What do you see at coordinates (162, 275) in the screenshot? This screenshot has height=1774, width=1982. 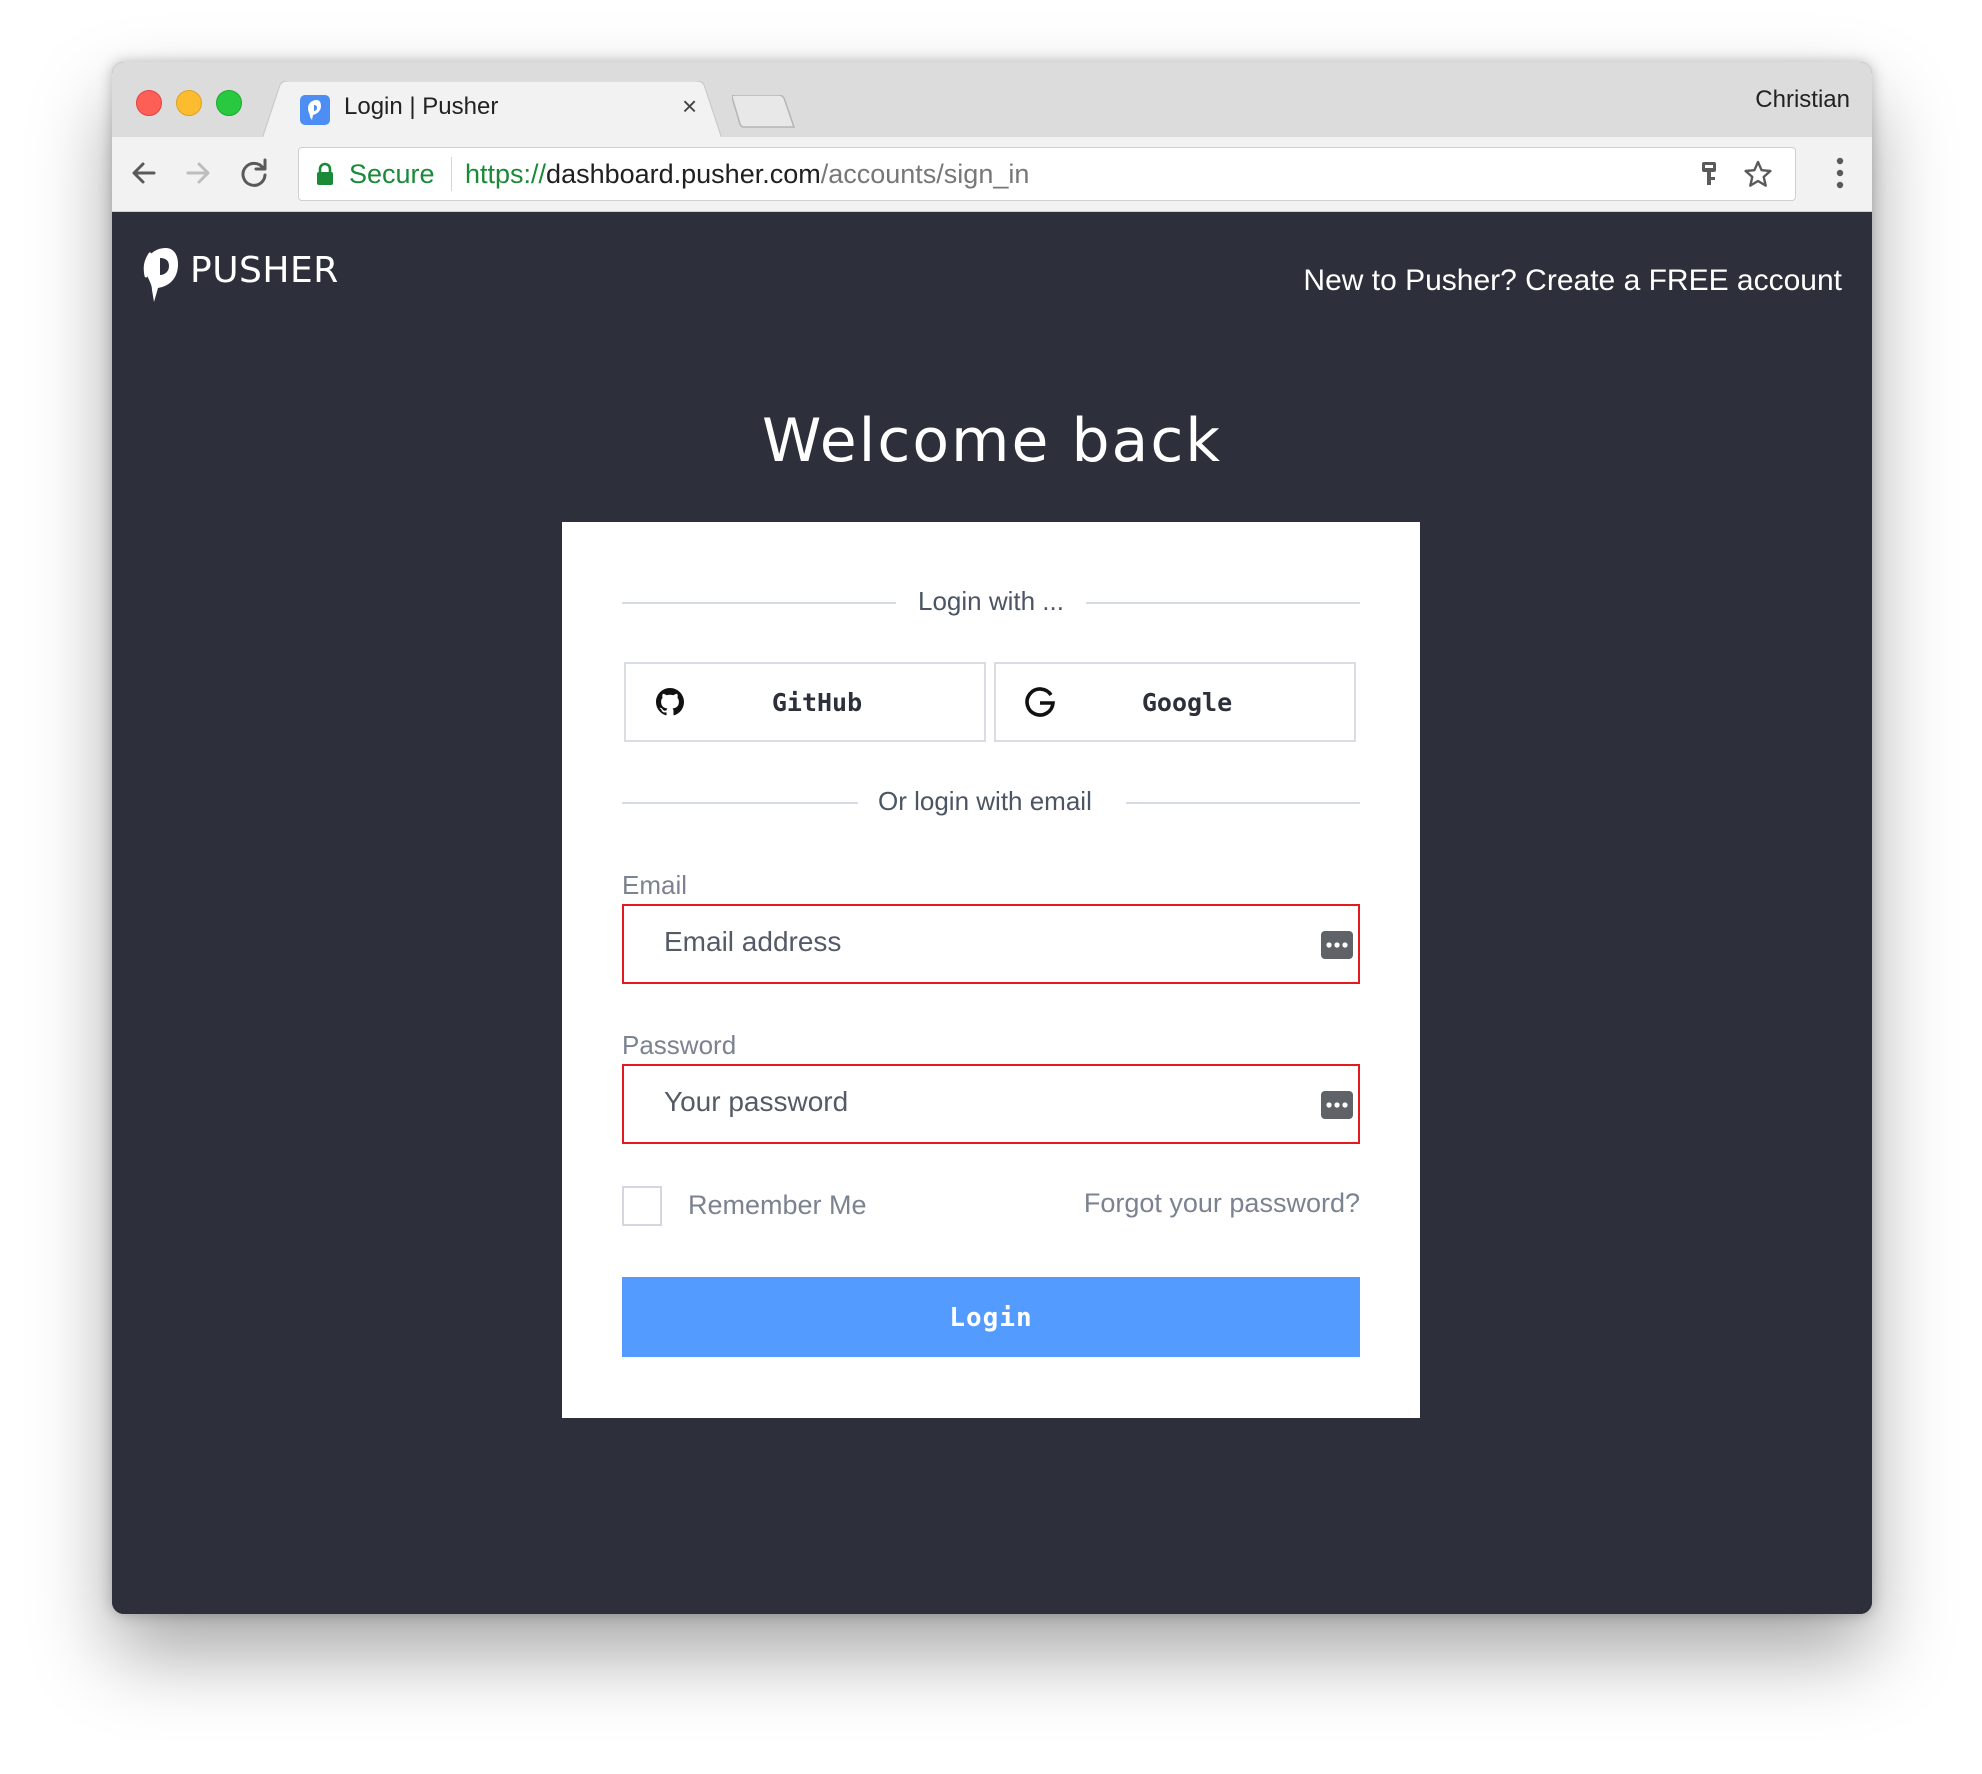 I see `pusher-logo-icon` at bounding box center [162, 275].